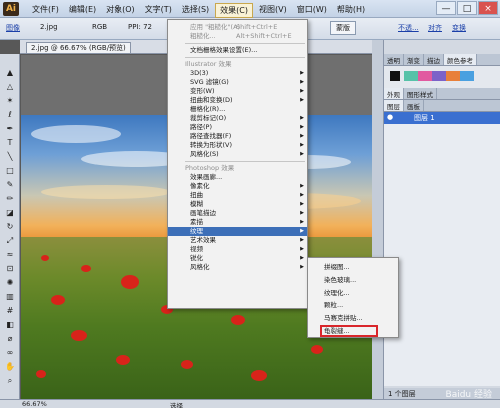 This screenshot has height=408, width=500. I want to click on tab-color-guide: 颜色参考, so click(460, 59).